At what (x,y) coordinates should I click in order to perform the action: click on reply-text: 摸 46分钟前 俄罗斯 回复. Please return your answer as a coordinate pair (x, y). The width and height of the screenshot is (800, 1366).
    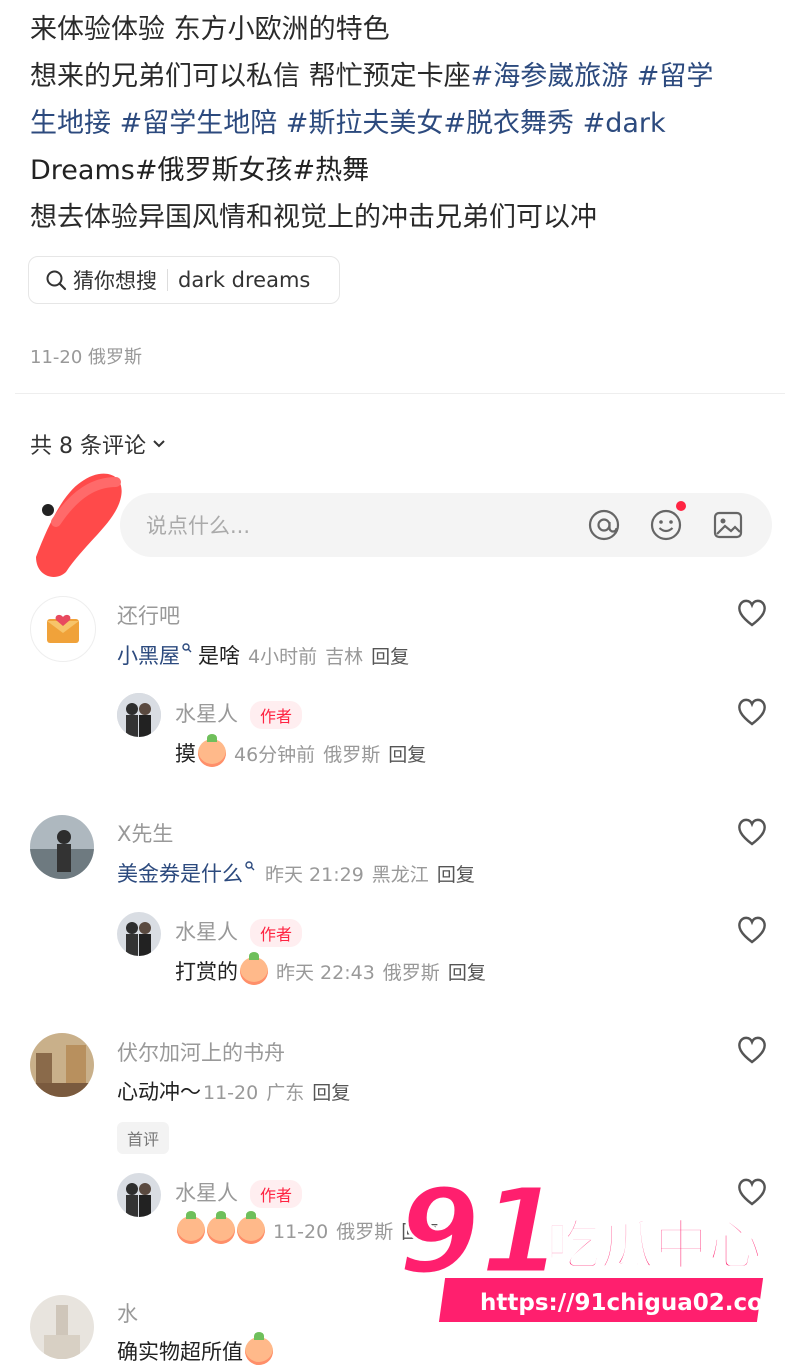
    Looking at the image, I should click on (304, 751).